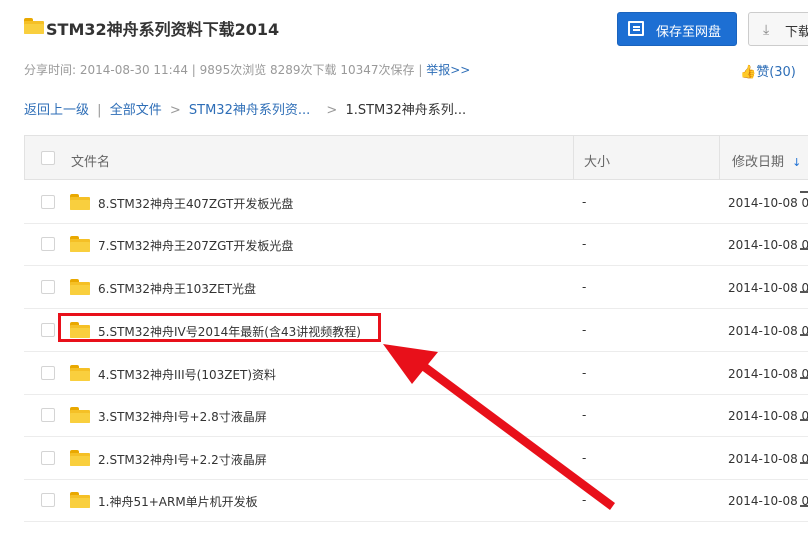 The height and width of the screenshot is (534, 808). Describe the element at coordinates (177, 288) in the screenshot. I see `file-name: 6.STM32神舟王103ZET光盘` at that location.